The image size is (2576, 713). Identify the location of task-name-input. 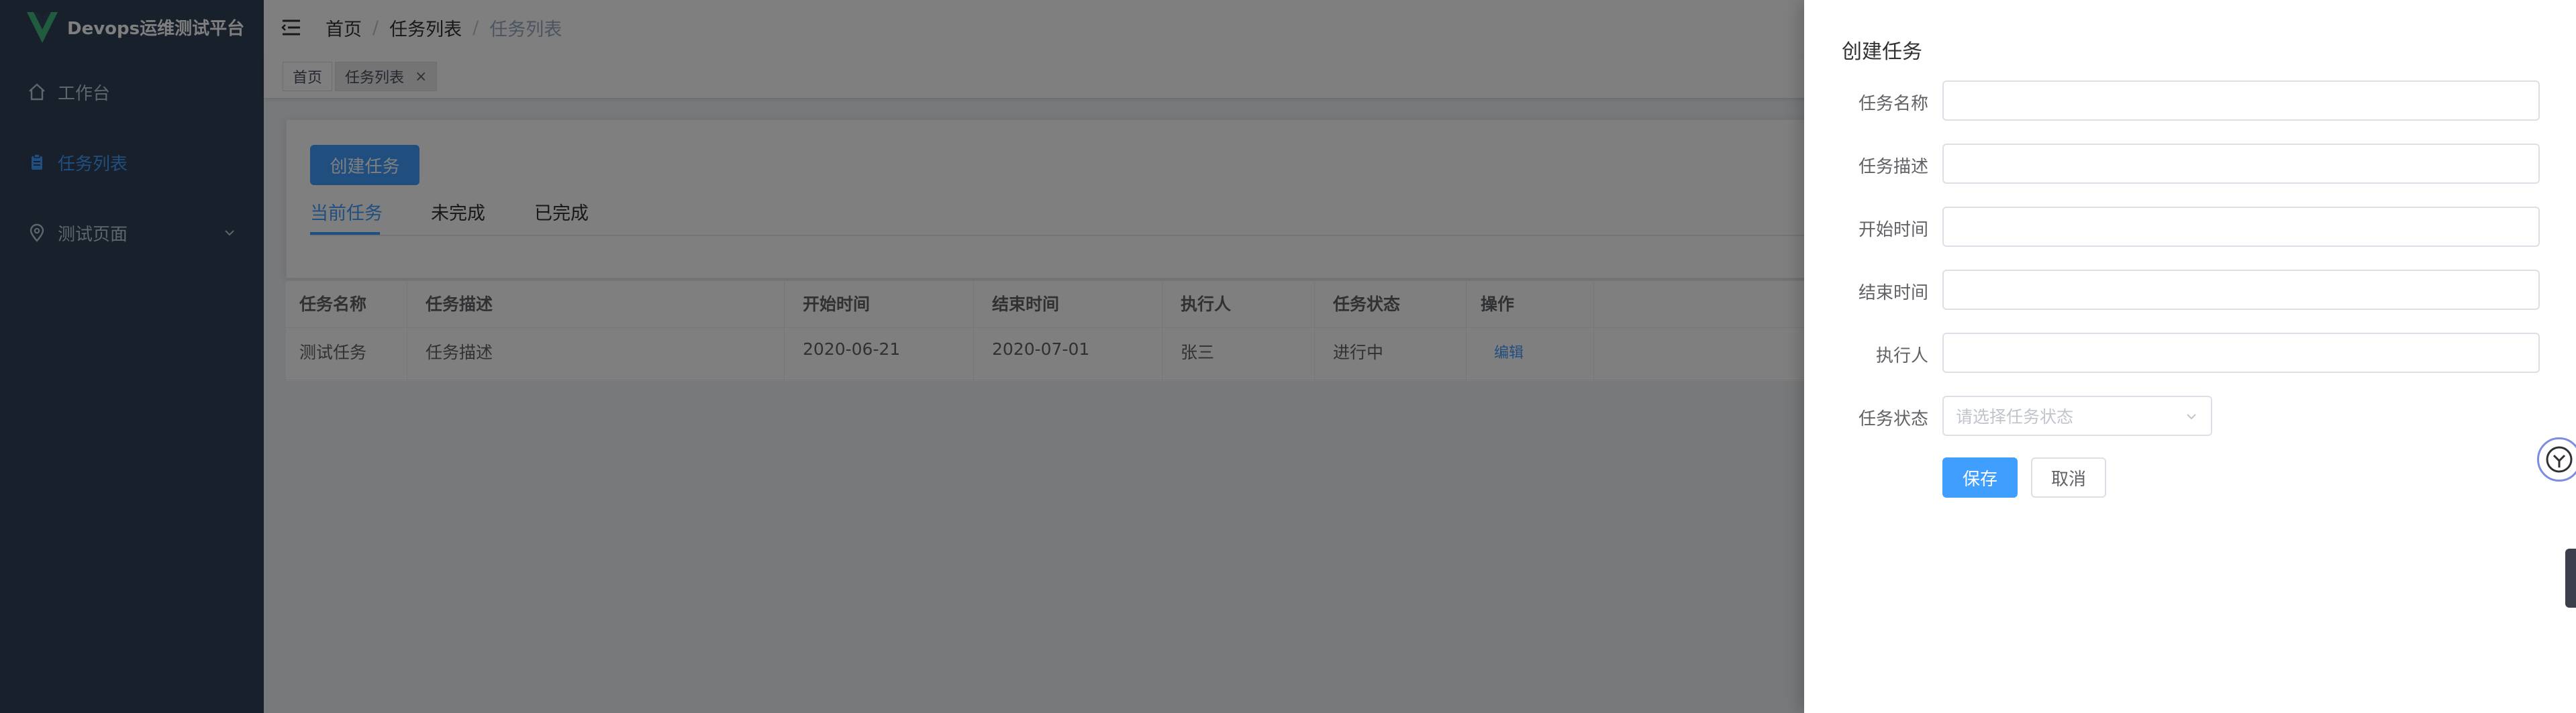
(2241, 100).